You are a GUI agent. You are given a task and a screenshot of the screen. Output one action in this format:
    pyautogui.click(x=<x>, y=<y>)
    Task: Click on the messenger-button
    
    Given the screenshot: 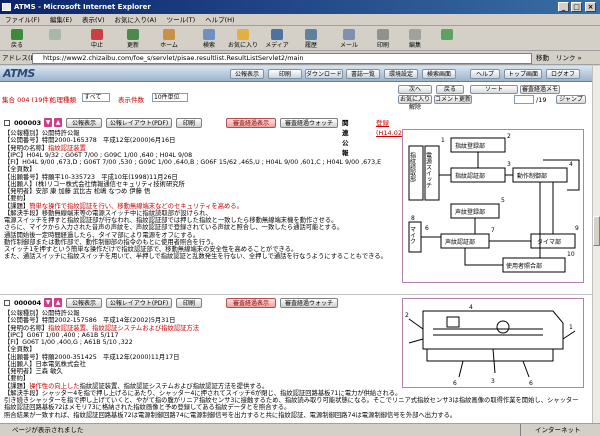 What is the action you would take?
    pyautogui.click(x=447, y=39)
    